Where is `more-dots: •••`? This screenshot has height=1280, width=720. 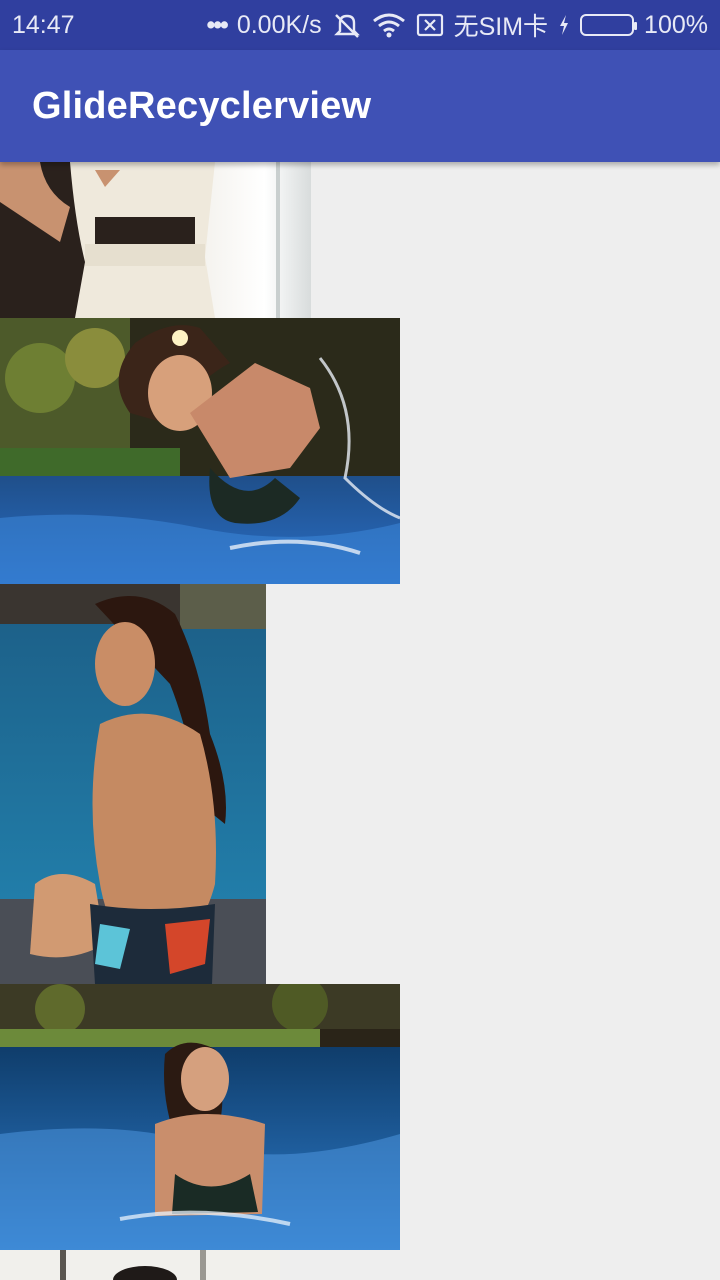
more-dots: ••• is located at coordinates (217, 24).